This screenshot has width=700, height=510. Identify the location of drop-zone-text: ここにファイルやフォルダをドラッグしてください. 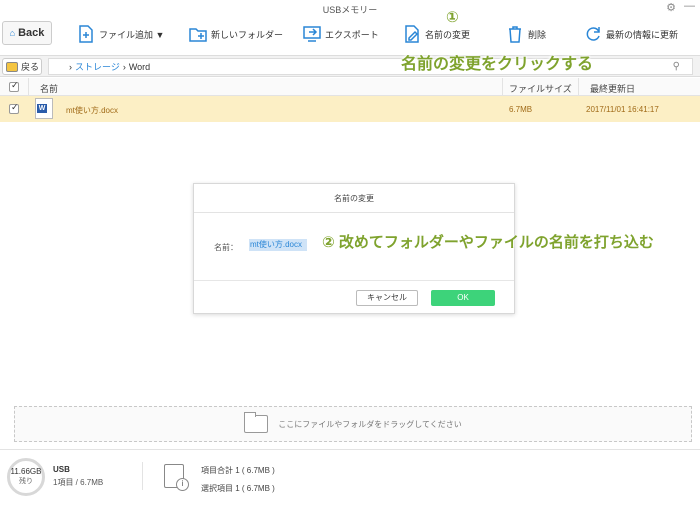
(370, 424).